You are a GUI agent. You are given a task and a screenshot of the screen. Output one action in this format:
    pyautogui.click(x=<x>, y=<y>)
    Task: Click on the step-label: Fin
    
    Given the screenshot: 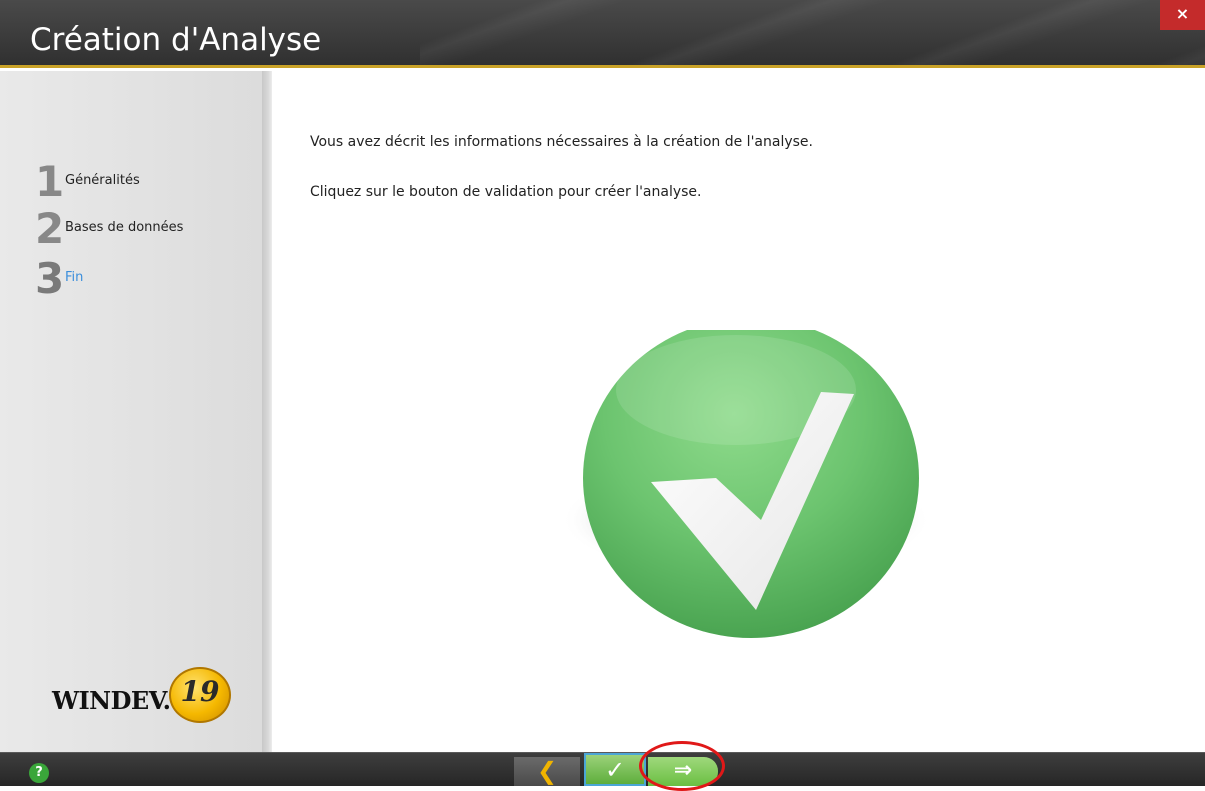 What is the action you would take?
    pyautogui.click(x=74, y=277)
    